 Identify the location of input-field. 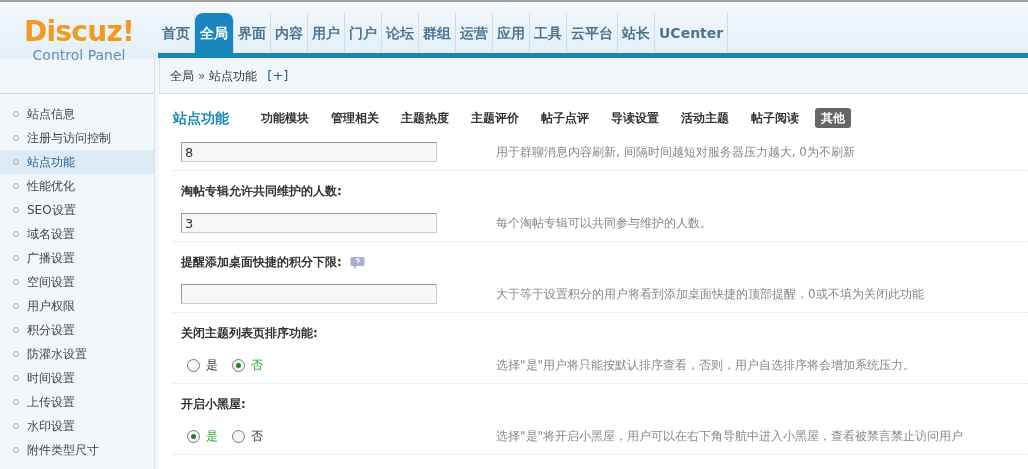
(309, 294).